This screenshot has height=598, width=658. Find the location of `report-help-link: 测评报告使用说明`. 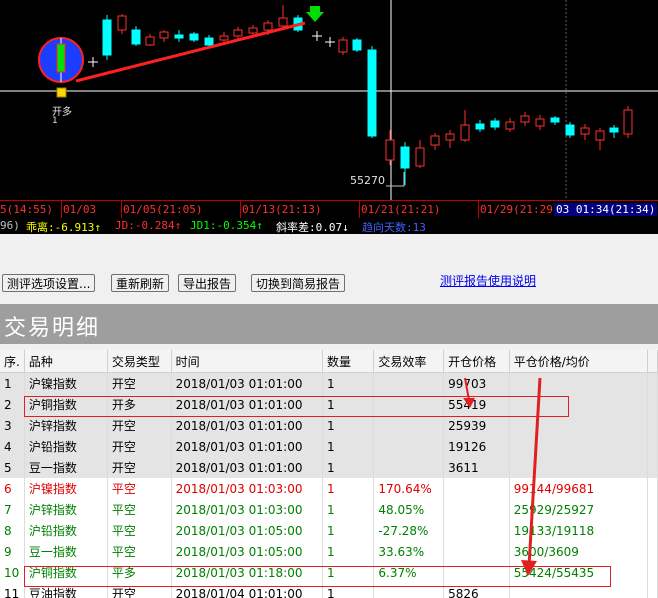

report-help-link: 测评报告使用说明 is located at coordinates (488, 280).